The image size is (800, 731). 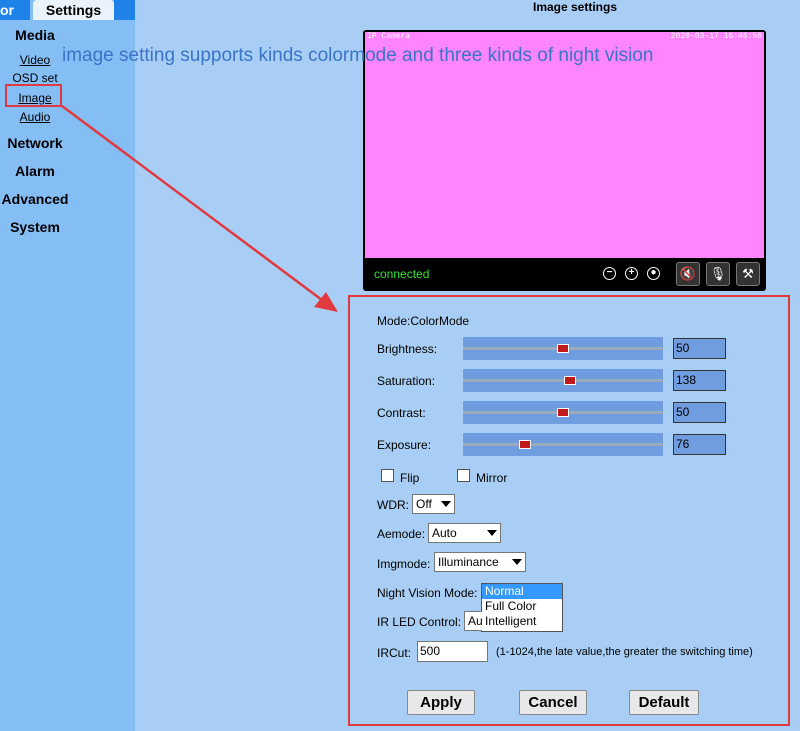 What do you see at coordinates (35, 143) in the screenshot?
I see `sidebar-heading-network: Network` at bounding box center [35, 143].